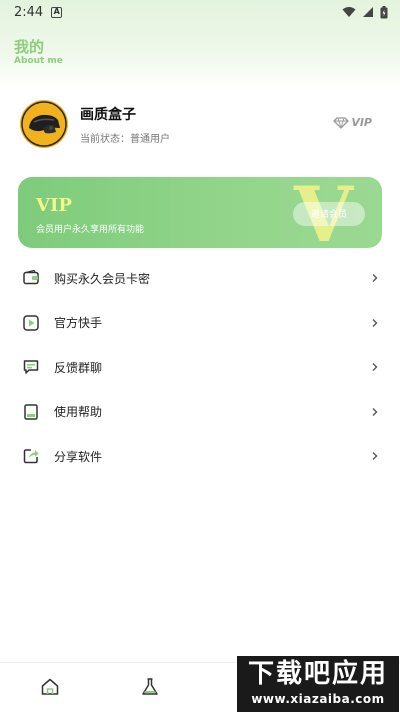 The height and width of the screenshot is (712, 400). Describe the element at coordinates (78, 412) in the screenshot. I see `menu-item-label: 使用帮助` at that location.